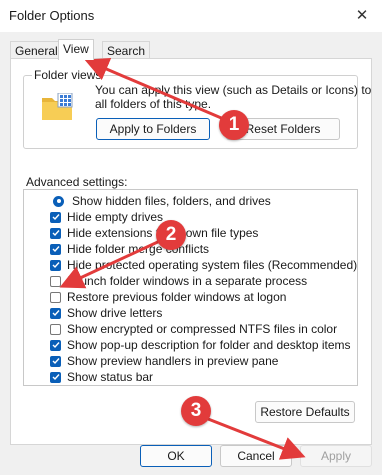 The height and width of the screenshot is (475, 382). I want to click on close-button: ✕, so click(362, 15).